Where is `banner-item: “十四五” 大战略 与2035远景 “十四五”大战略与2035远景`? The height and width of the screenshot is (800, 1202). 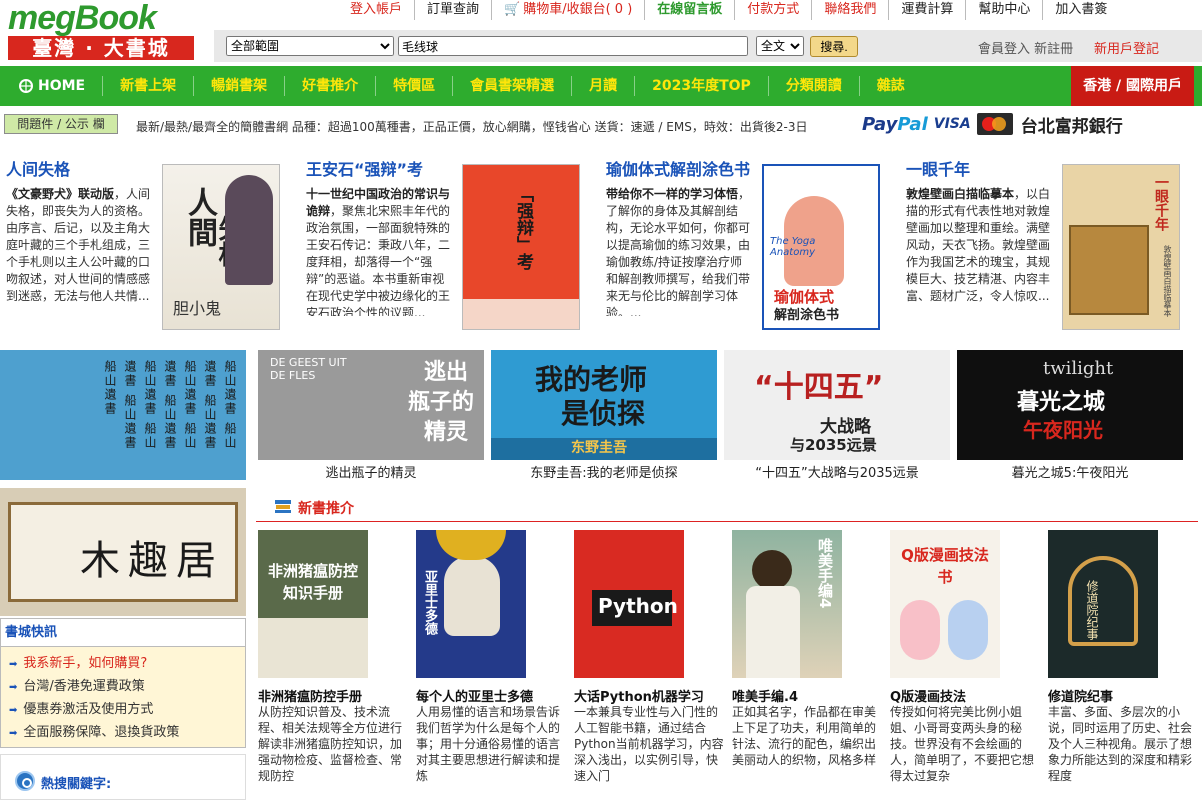
banner-item: “十四五” 大战略 与2035远景 “十四五”大战略与2035远景 is located at coordinates (837, 415).